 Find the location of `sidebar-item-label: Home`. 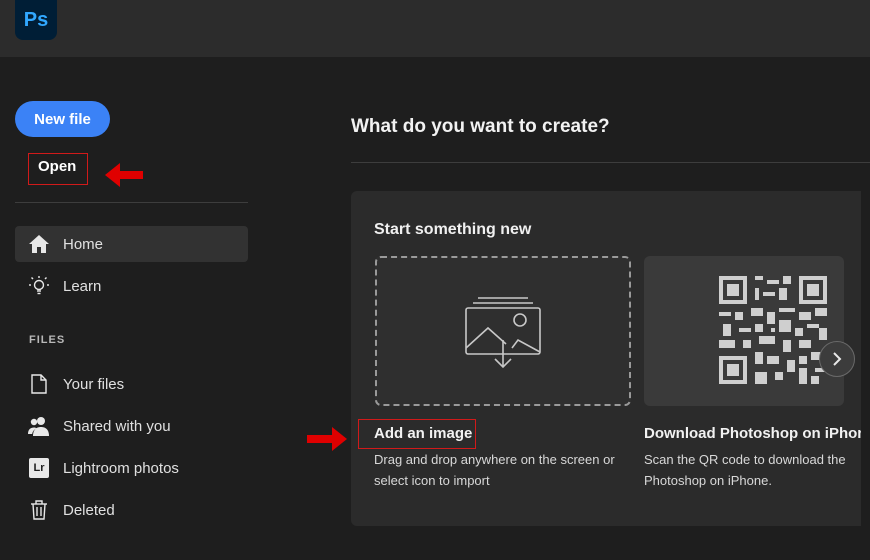

sidebar-item-label: Home is located at coordinates (83, 244).